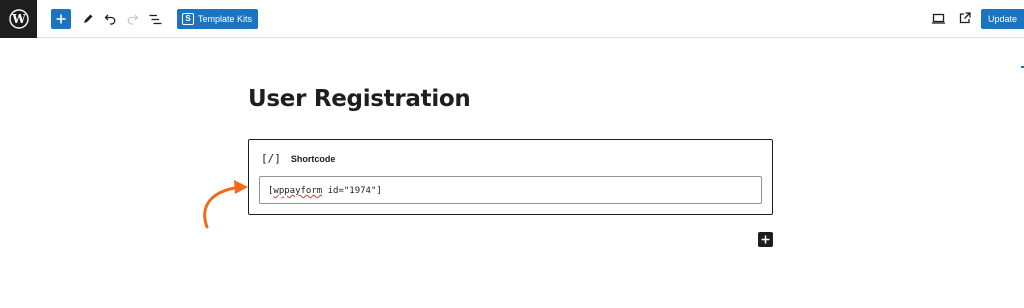 The height and width of the screenshot is (308, 1024). I want to click on shortcode-block-header: [/] Shortcode, so click(298, 158).